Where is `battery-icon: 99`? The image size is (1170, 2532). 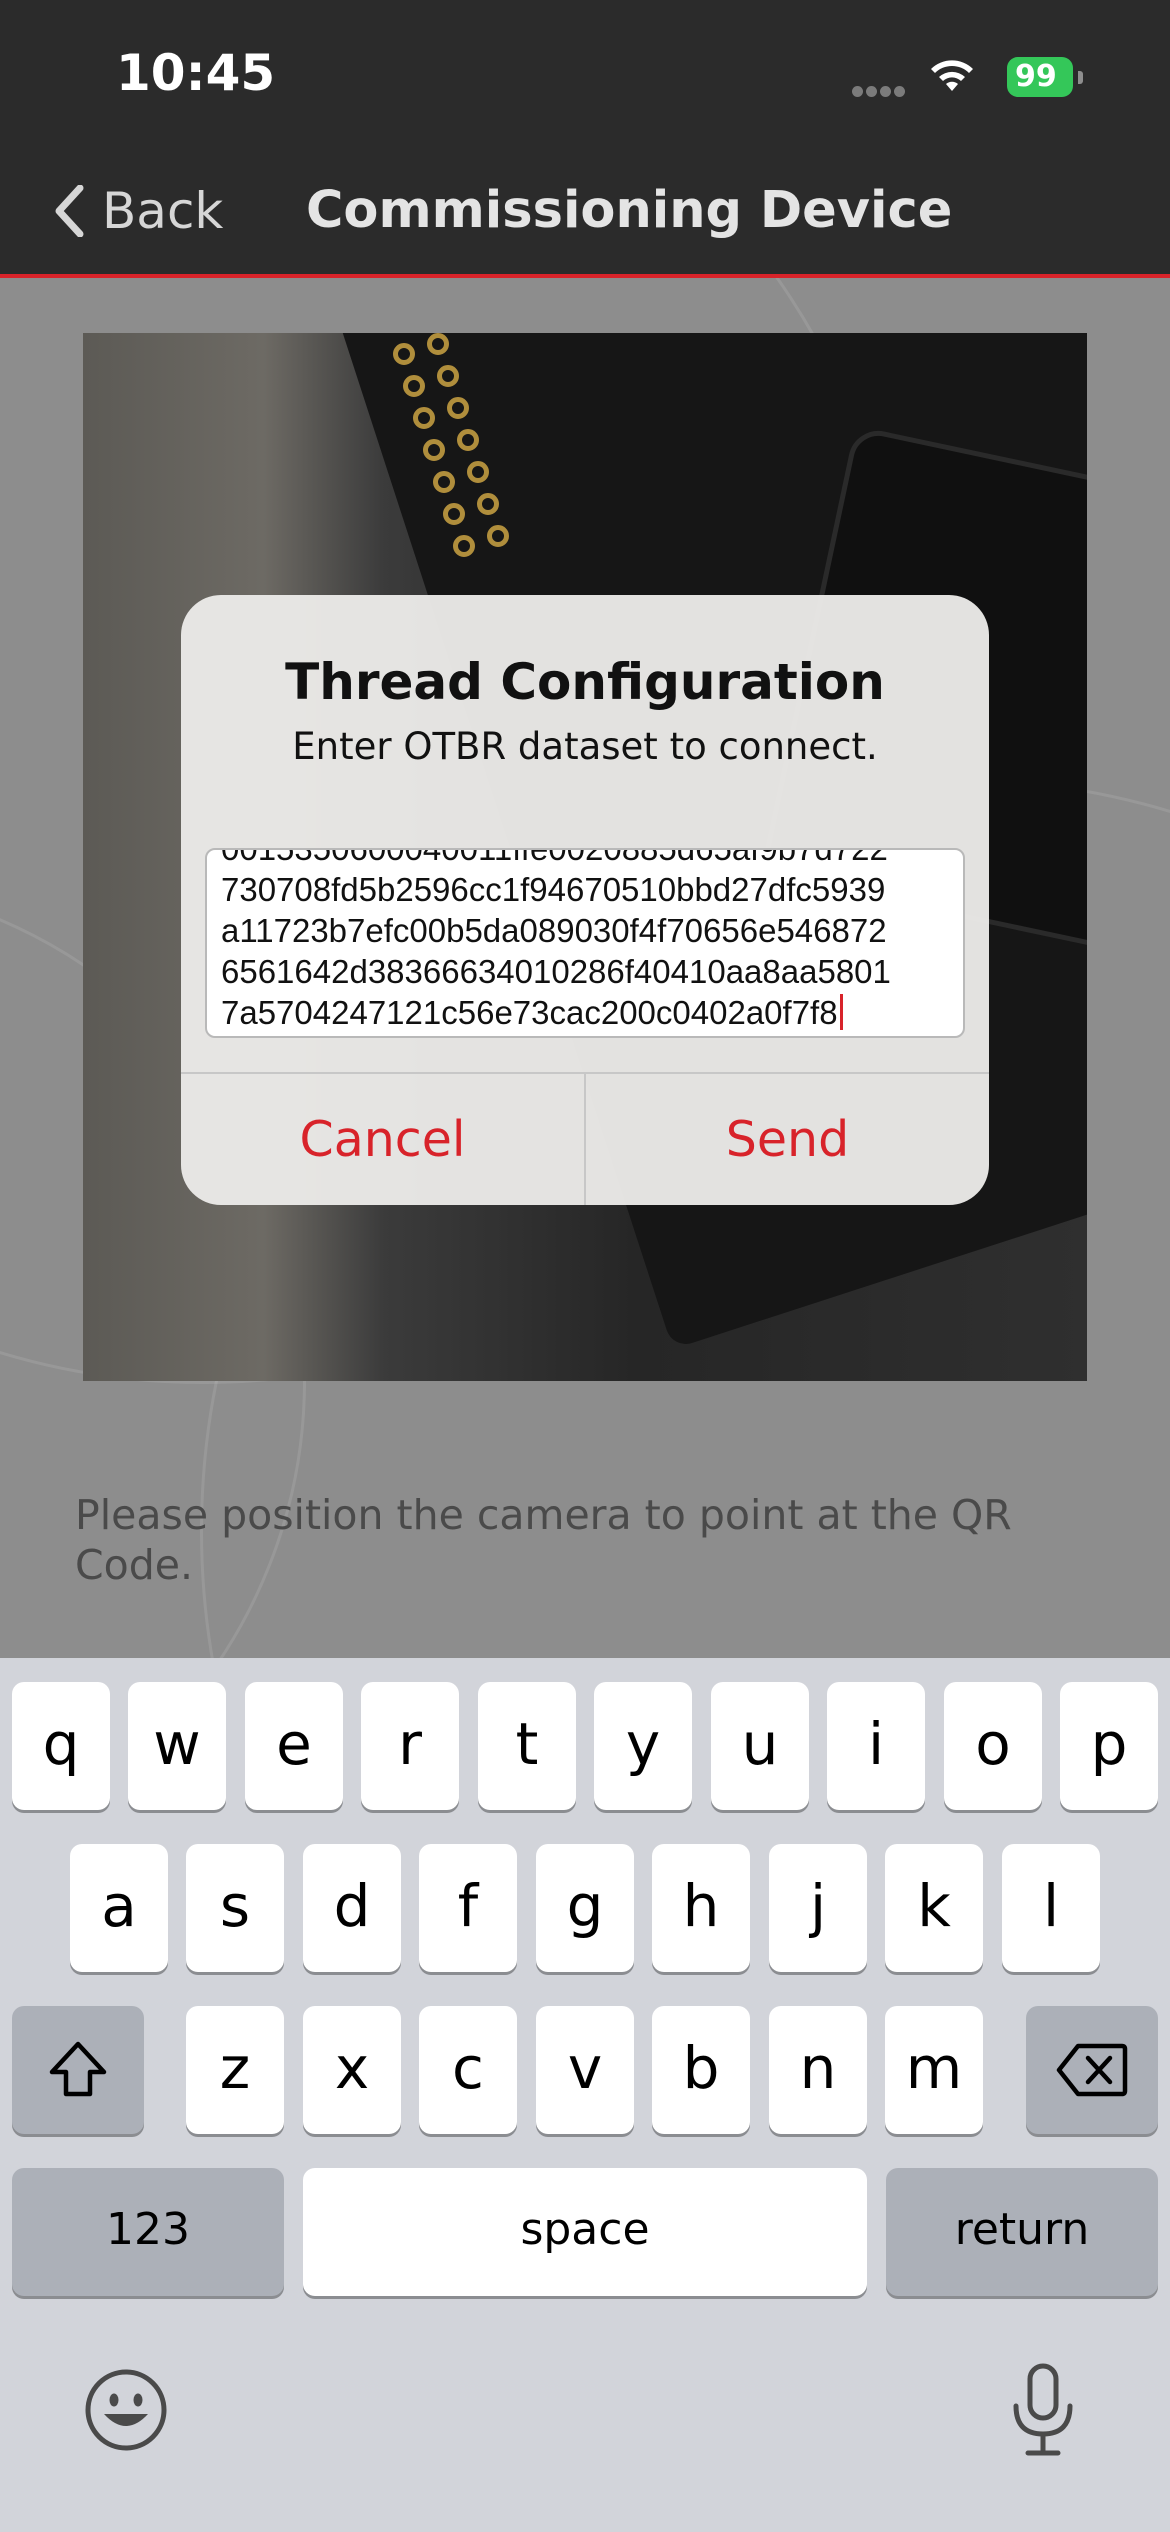
battery-icon: 99 is located at coordinates (1040, 77).